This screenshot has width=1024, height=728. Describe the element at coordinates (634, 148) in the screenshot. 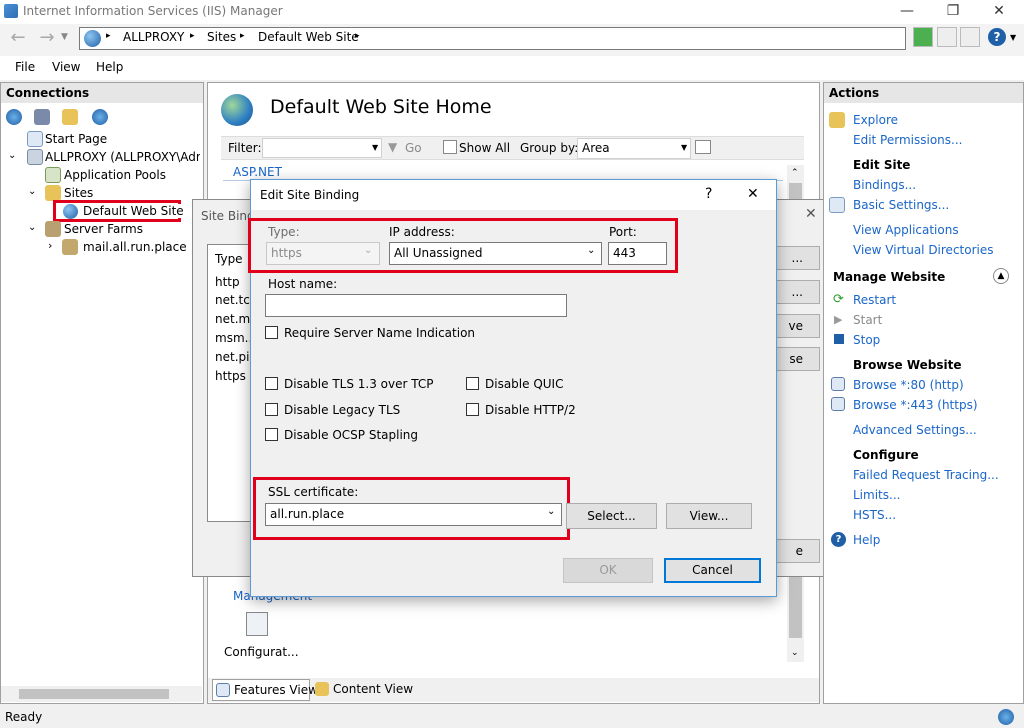

I see `group-by-select: Area` at that location.